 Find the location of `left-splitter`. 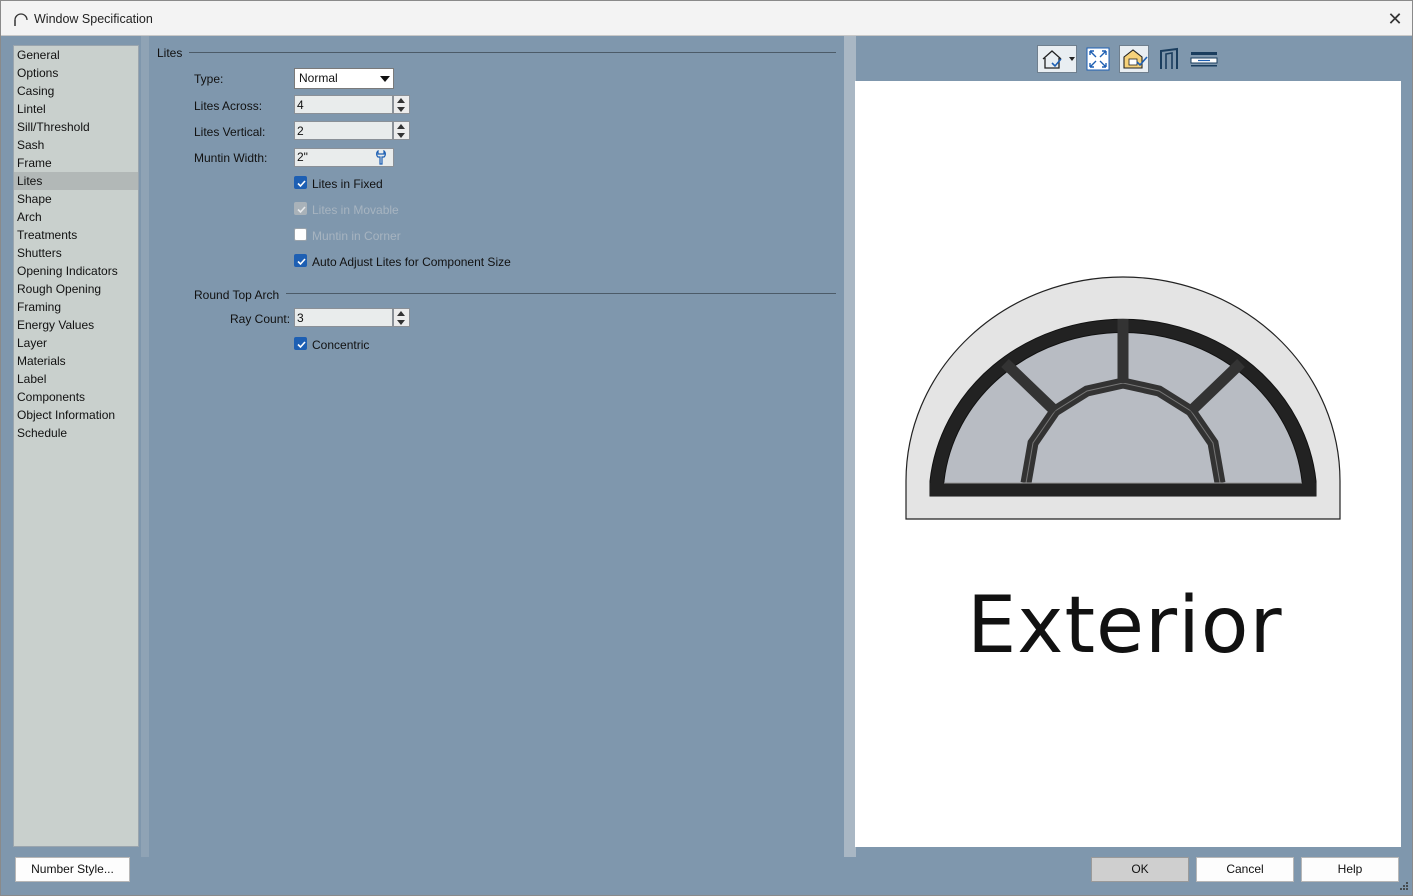

left-splitter is located at coordinates (145, 446).